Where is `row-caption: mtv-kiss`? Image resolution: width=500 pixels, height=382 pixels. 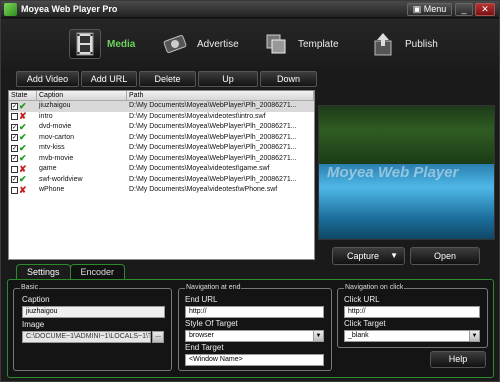 row-caption: mtv-kiss is located at coordinates (52, 147).